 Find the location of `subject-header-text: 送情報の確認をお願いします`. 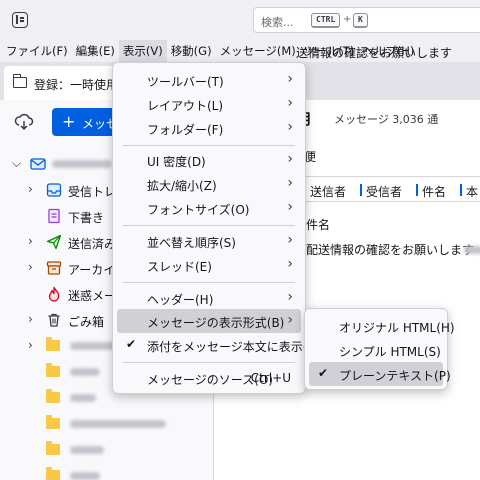

subject-header-text: 送情報の確認をお願いします is located at coordinates (374, 53).